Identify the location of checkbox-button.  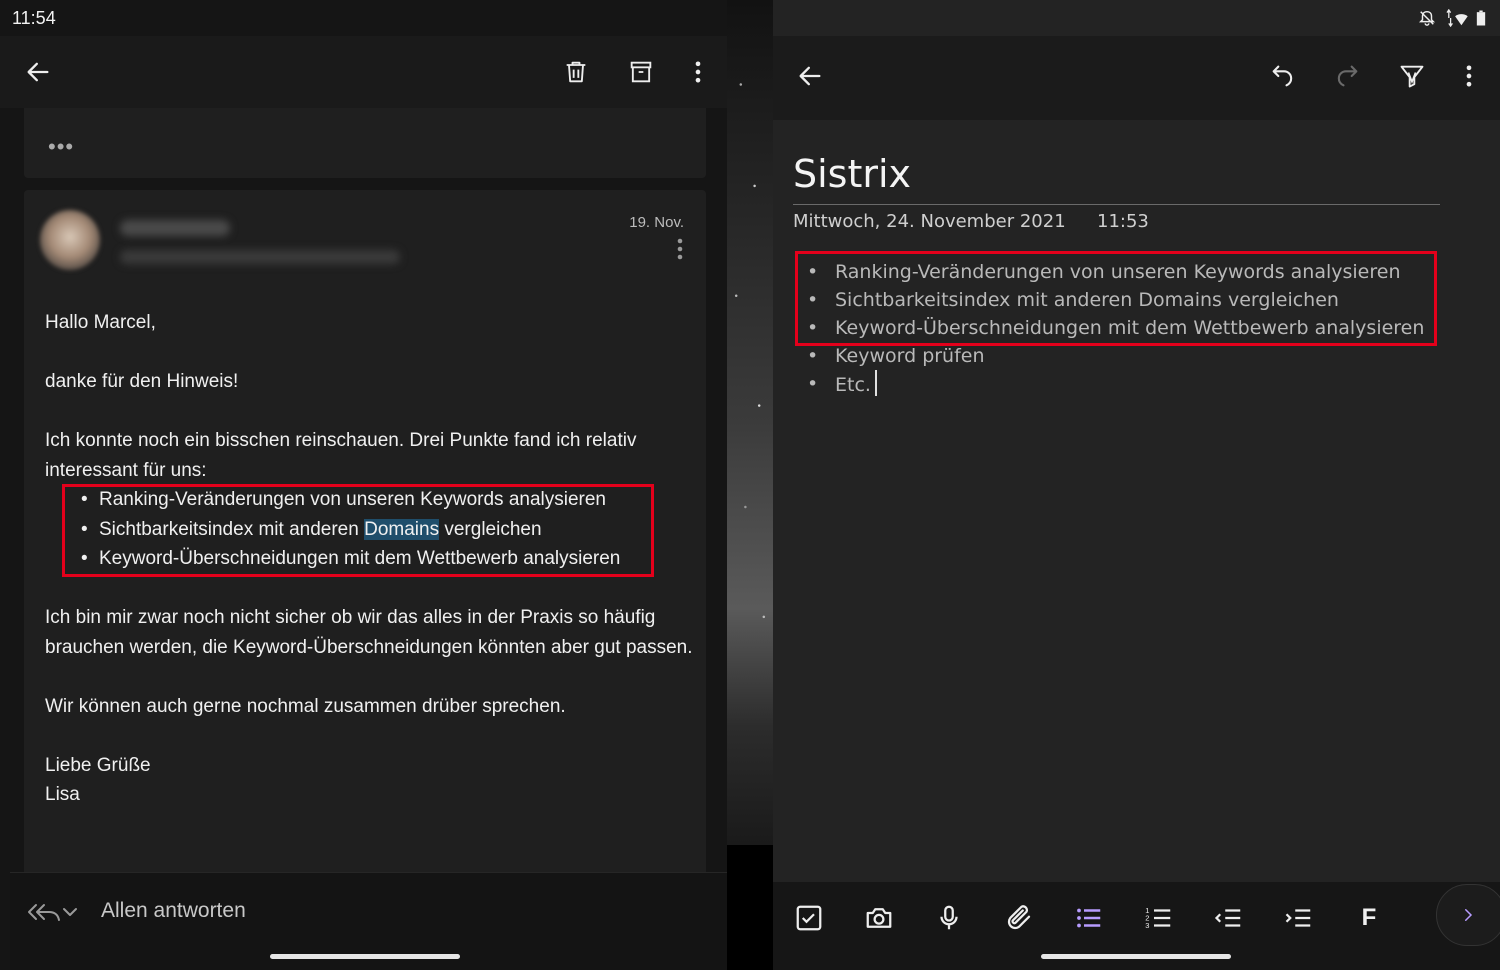
(809, 918).